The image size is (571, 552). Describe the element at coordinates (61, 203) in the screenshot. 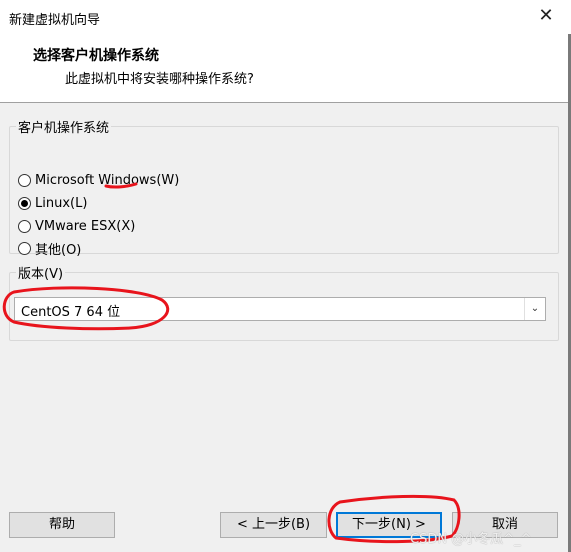

I see `radio-linux-label: Linux(L)` at that location.